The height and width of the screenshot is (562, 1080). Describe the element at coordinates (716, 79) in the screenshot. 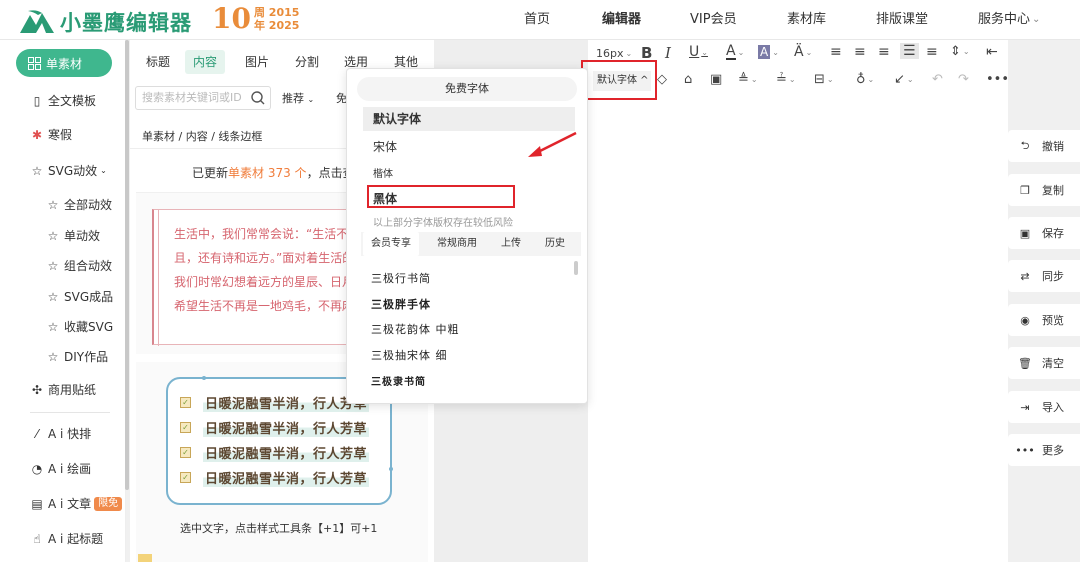

I see `image-icon: ▣` at that location.